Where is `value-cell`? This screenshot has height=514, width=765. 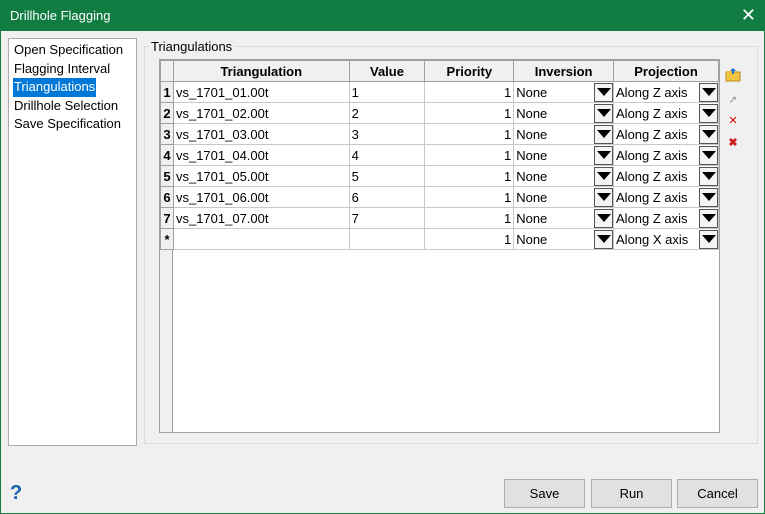
value-cell is located at coordinates (387, 239).